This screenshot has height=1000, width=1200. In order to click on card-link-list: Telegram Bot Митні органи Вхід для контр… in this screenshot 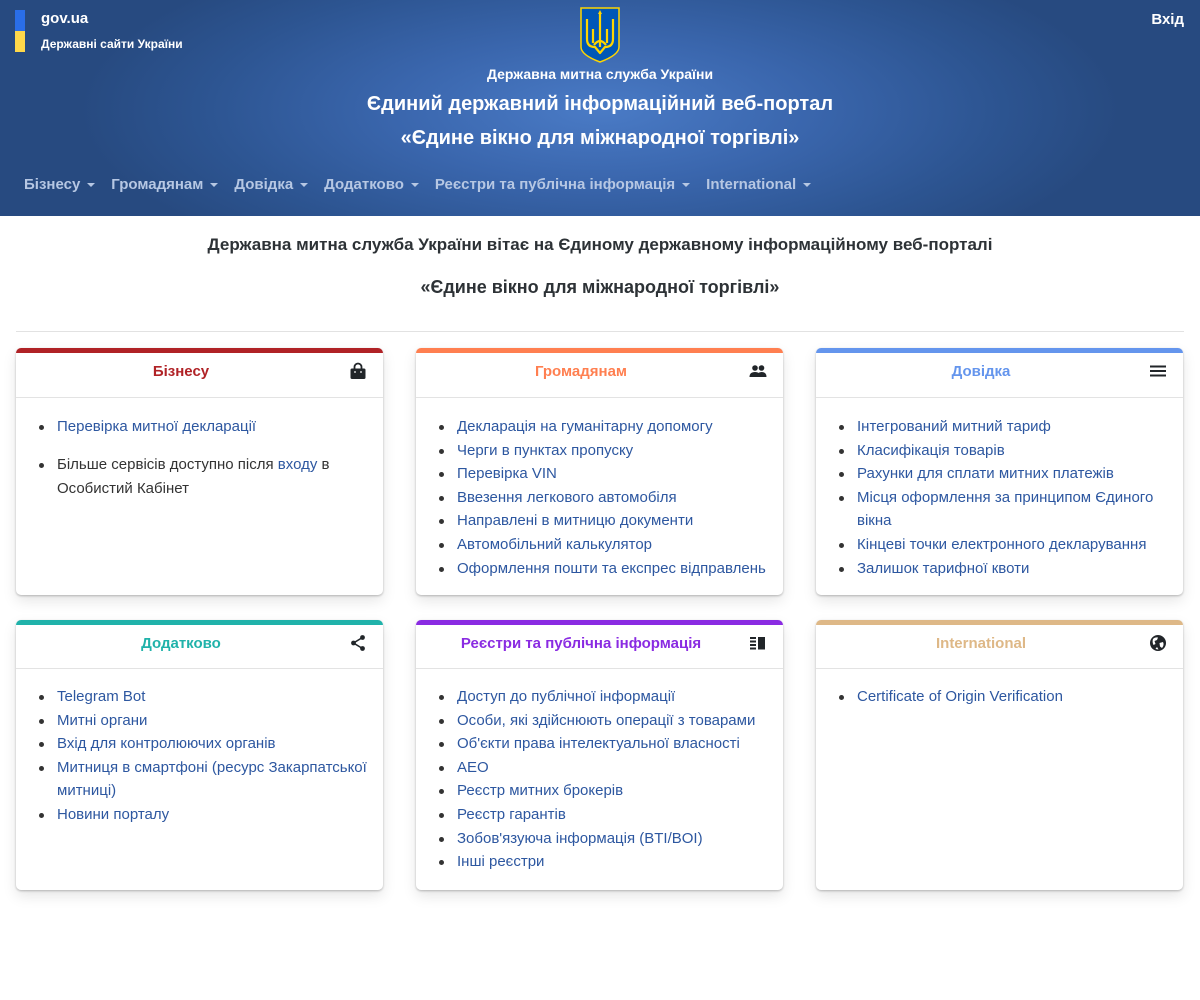, I will do `click(199, 748)`.